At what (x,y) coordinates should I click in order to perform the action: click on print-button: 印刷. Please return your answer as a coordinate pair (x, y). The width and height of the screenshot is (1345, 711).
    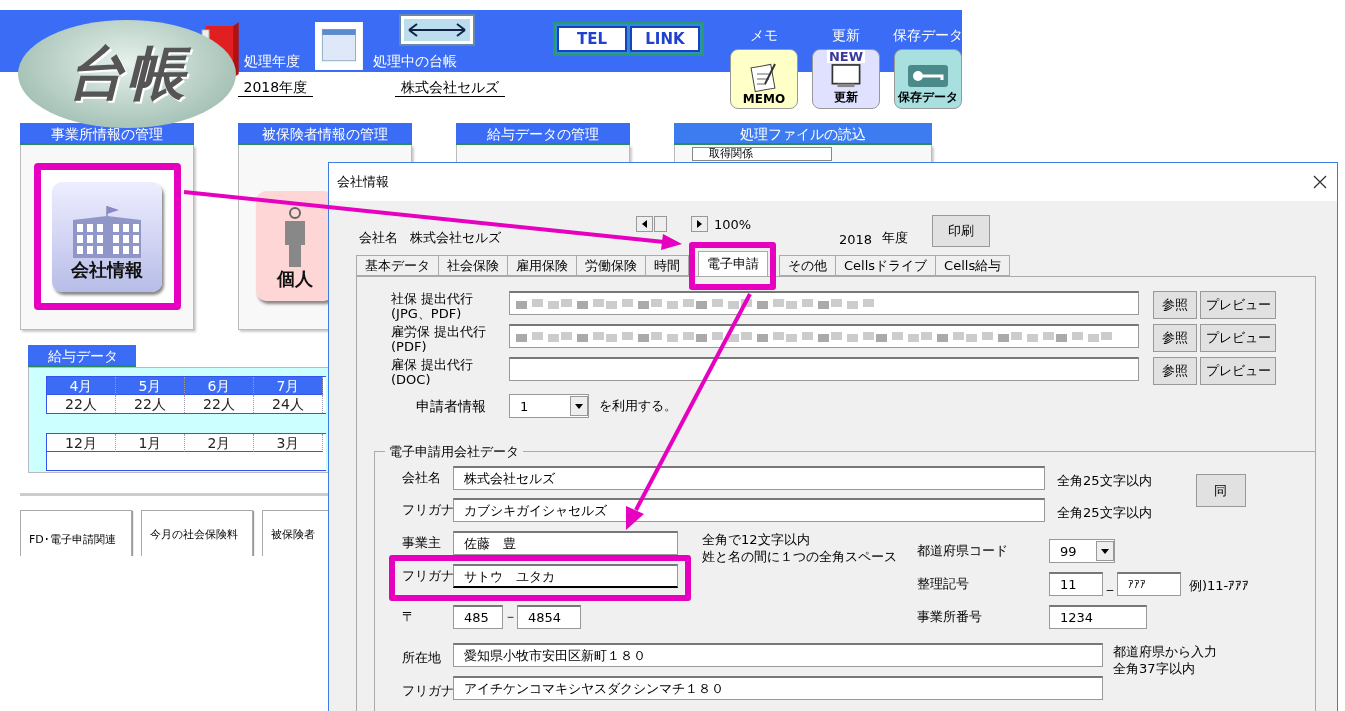
    Looking at the image, I should click on (961, 231).